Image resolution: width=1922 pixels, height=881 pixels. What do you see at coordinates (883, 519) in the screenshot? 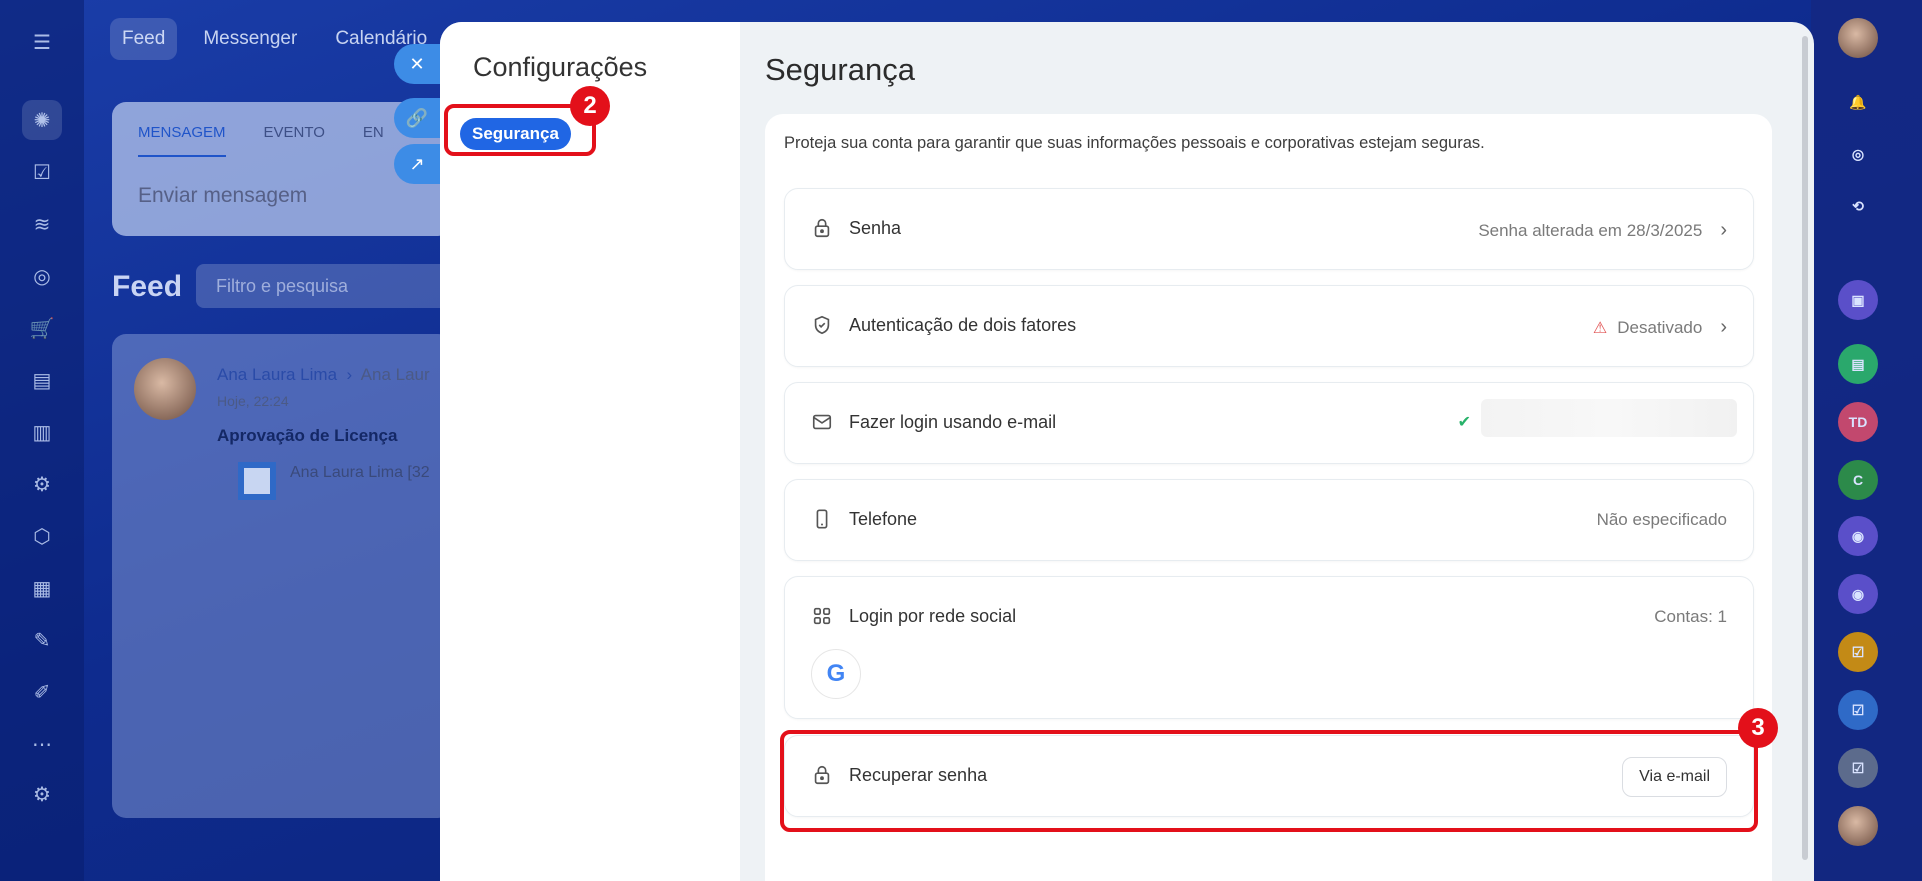
I see `phone-label: Telefone` at bounding box center [883, 519].